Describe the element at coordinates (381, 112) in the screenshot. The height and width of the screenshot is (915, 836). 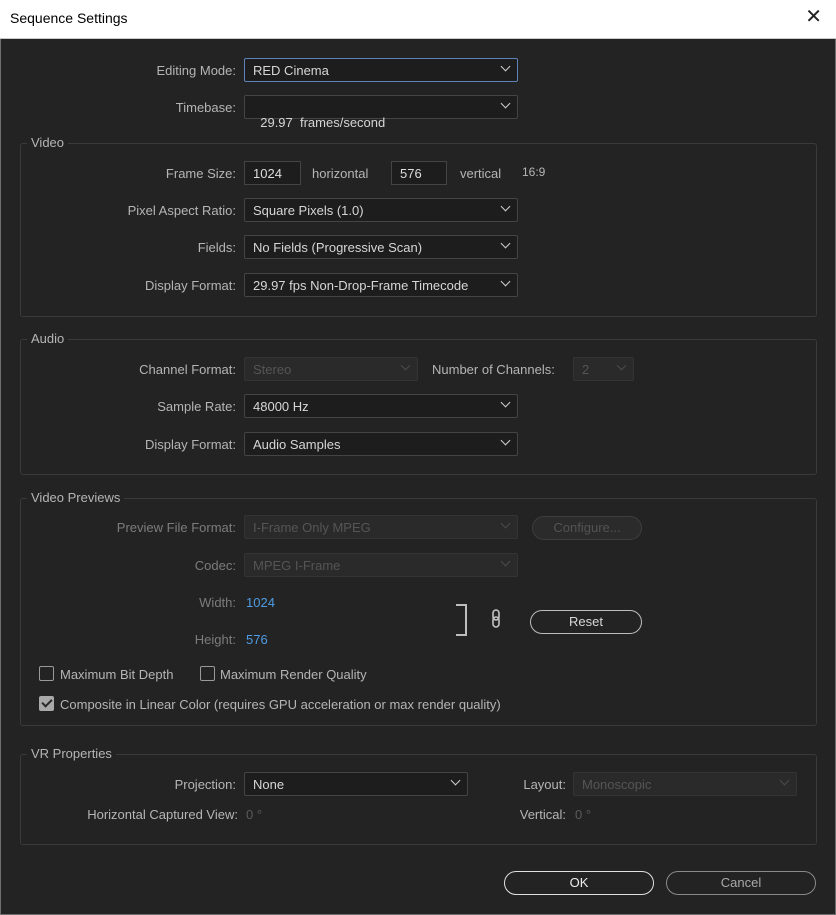
I see `timebase-dropdown: 29.97 frames/second` at that location.